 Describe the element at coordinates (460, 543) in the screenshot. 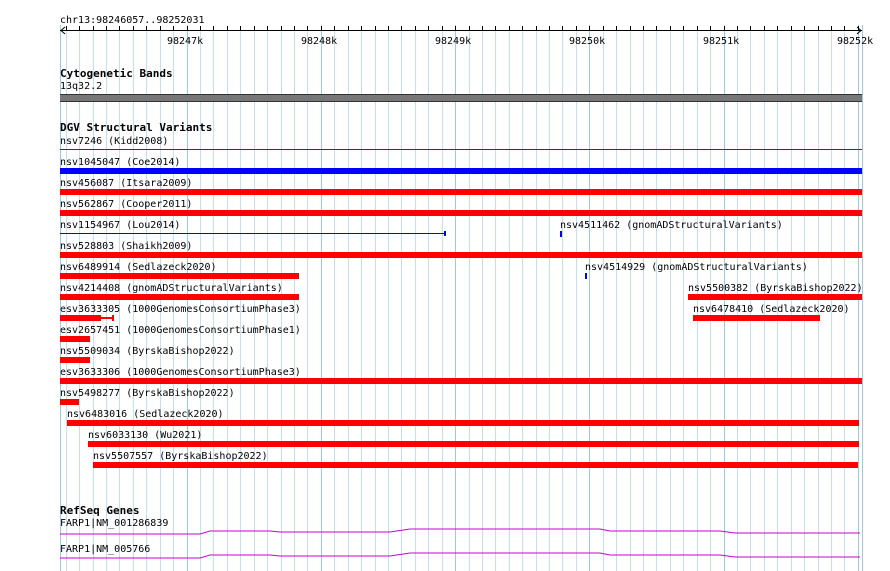

I see `gene-models` at that location.